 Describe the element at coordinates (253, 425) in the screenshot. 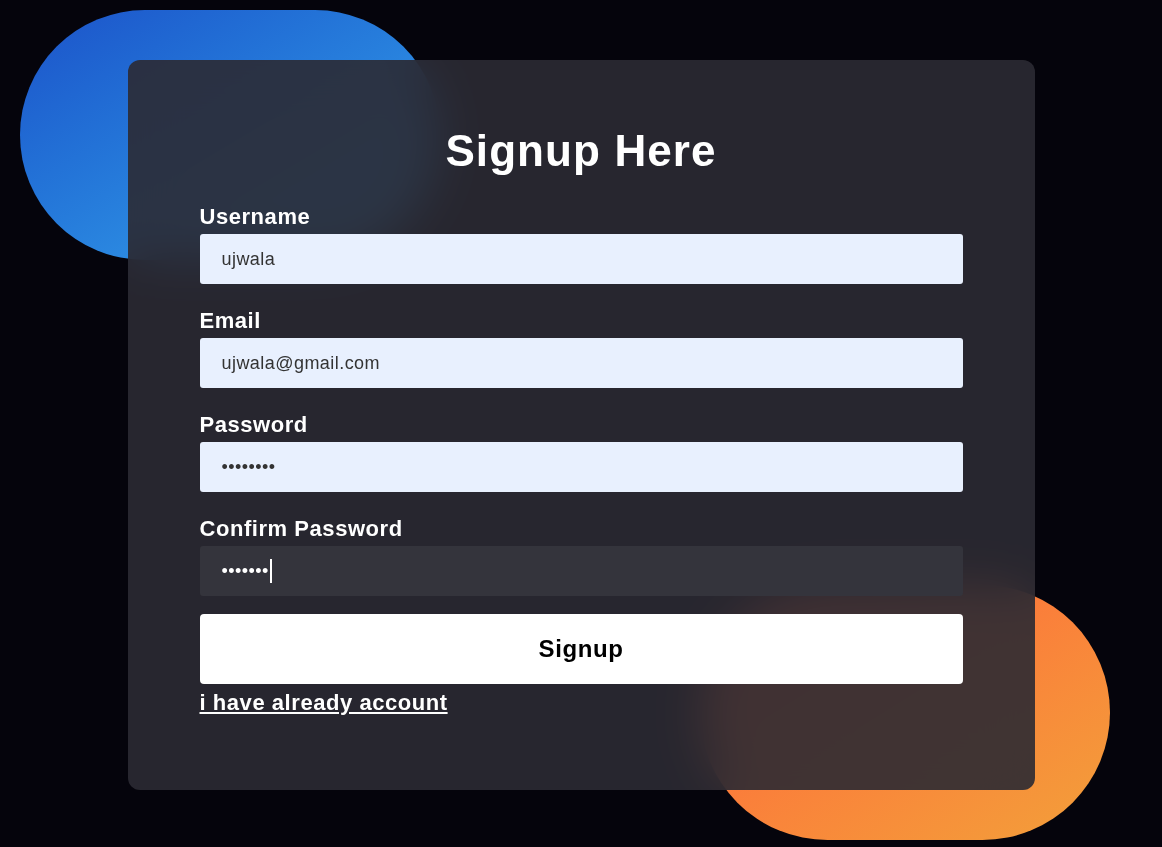

I see `field-label: Password` at that location.